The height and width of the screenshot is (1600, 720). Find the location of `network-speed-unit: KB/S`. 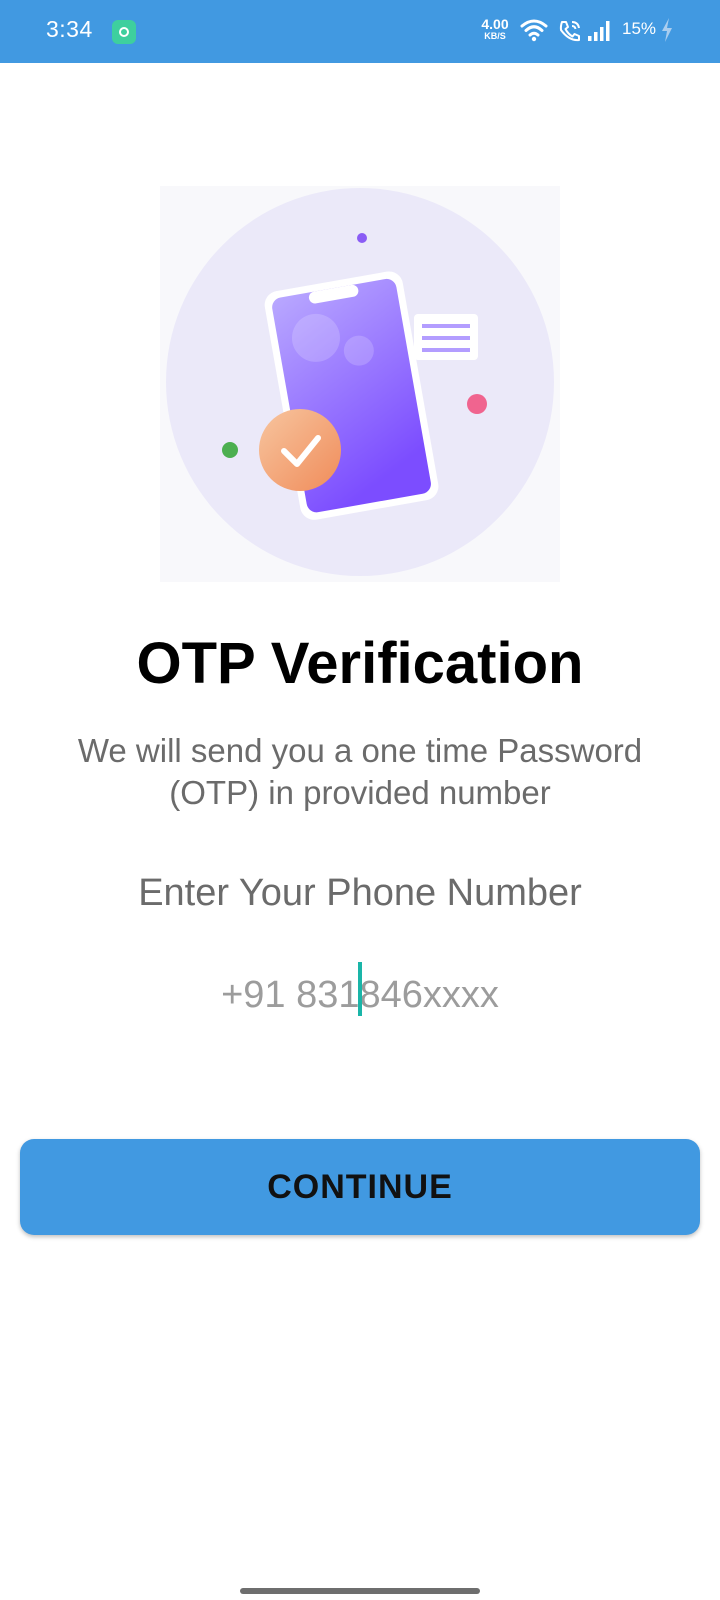

network-speed-unit: KB/S is located at coordinates (495, 36).